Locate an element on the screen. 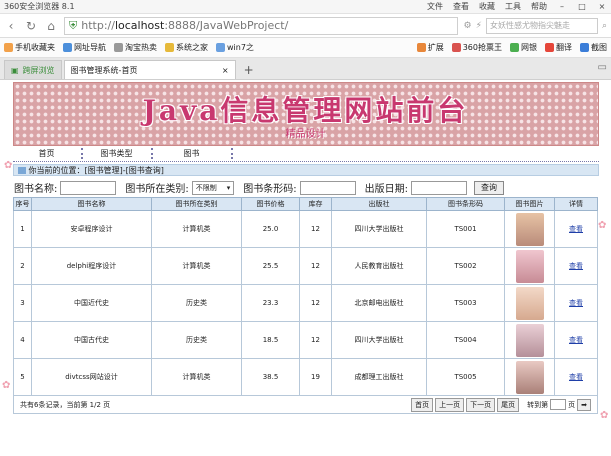  go-button: ➡ is located at coordinates (584, 404).